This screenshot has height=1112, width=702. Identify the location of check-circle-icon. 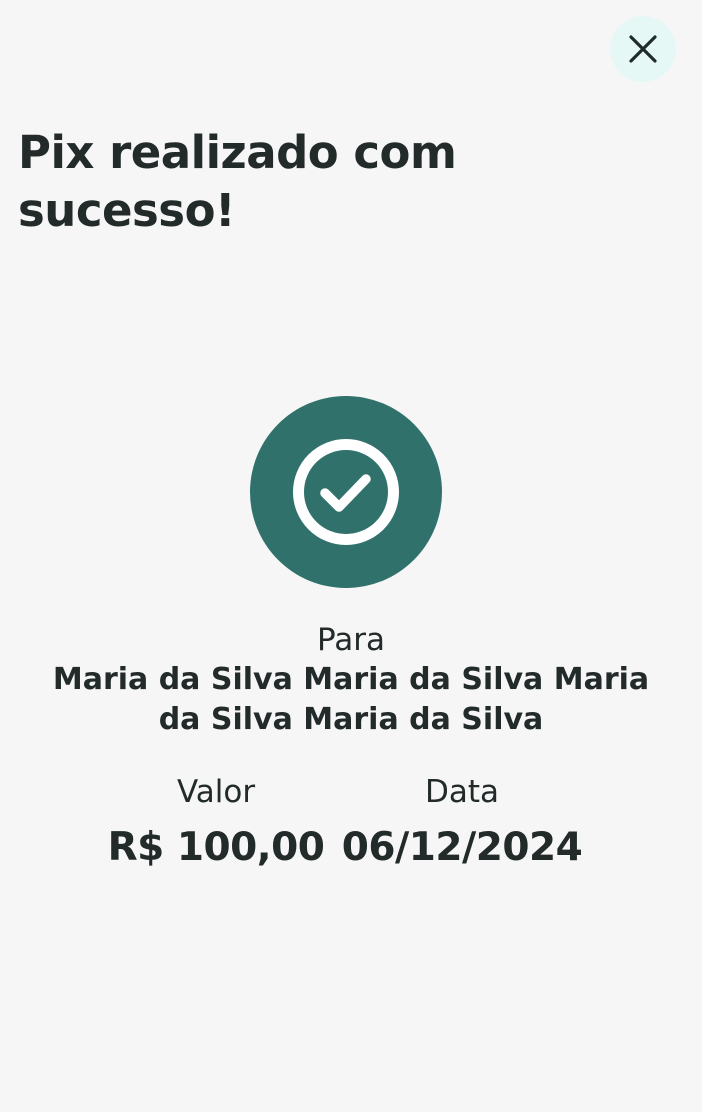
(346, 492).